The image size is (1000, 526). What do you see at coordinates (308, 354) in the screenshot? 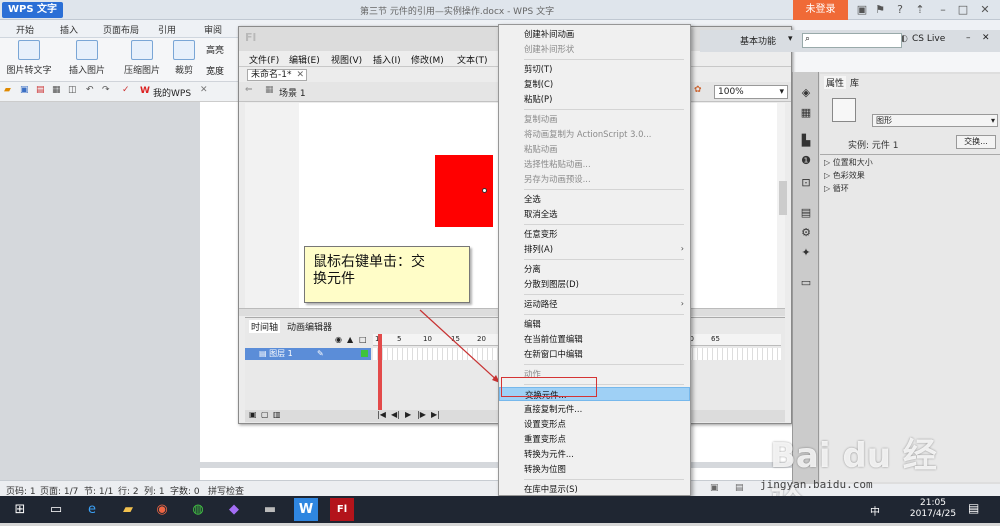
I see `layer-row: ▤ 图层 1 ✎` at bounding box center [308, 354].